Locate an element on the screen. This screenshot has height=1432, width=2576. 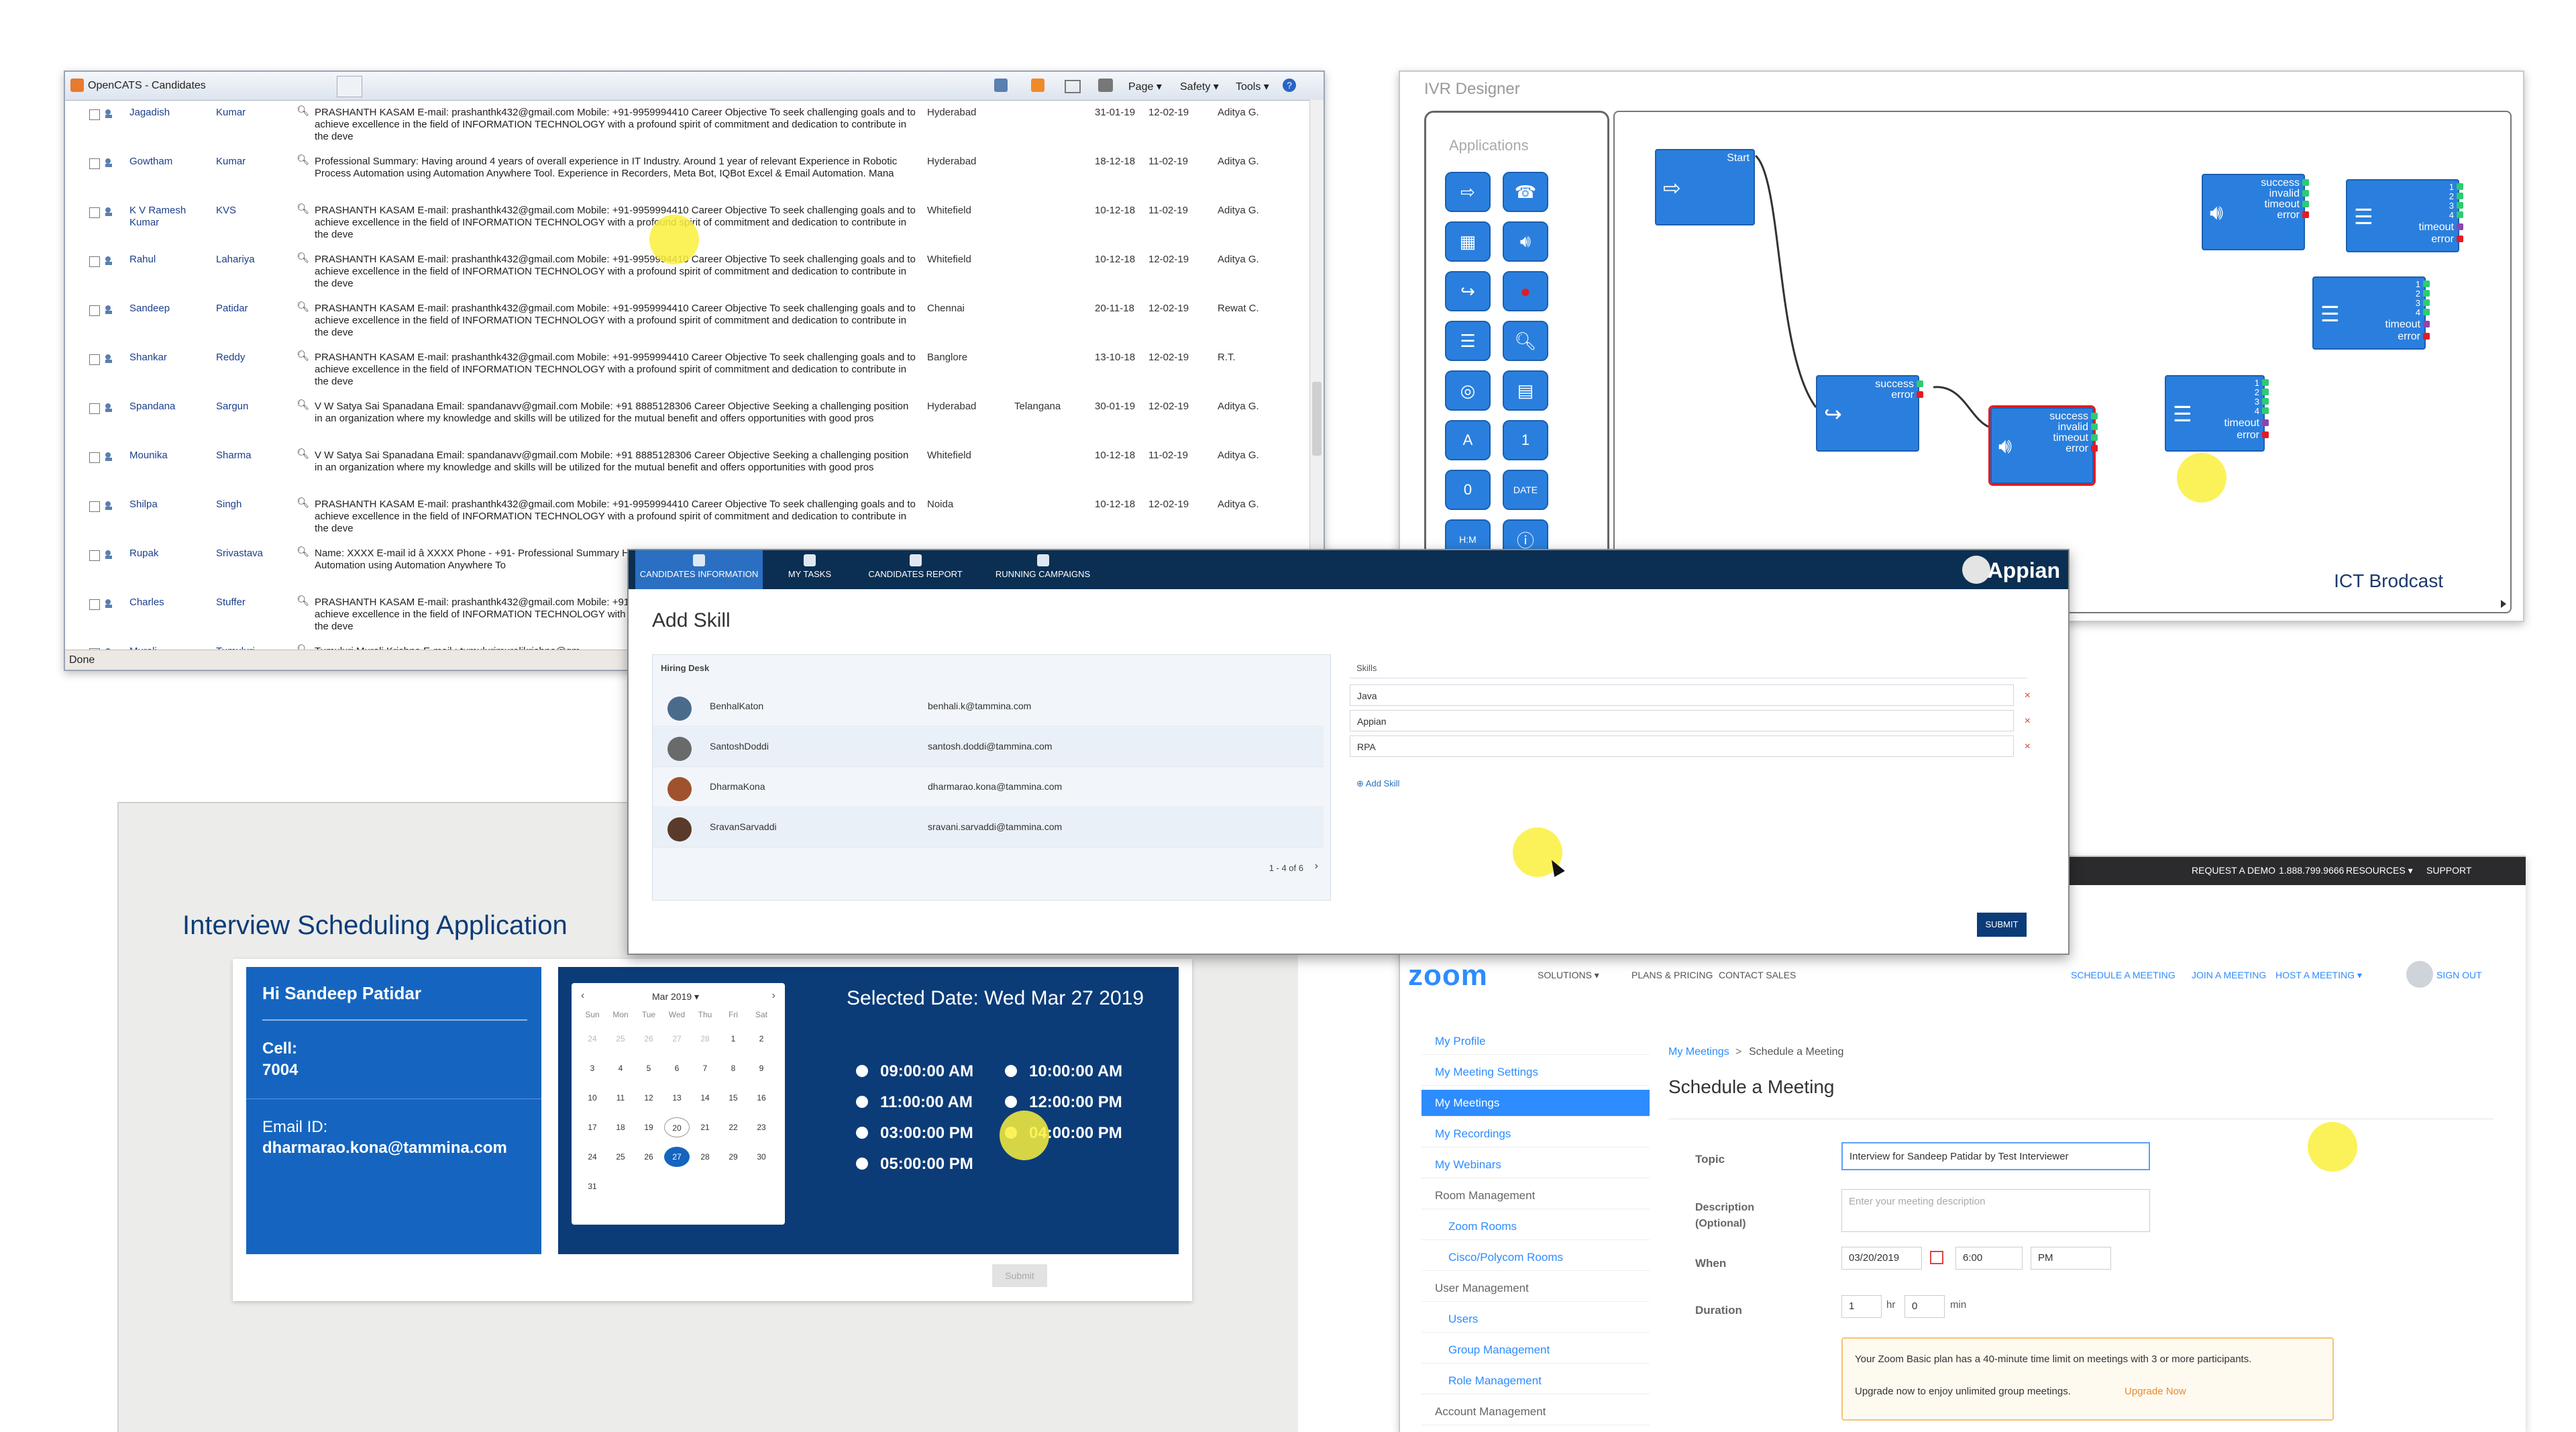
number-icon: 1 is located at coordinates (1525, 440).